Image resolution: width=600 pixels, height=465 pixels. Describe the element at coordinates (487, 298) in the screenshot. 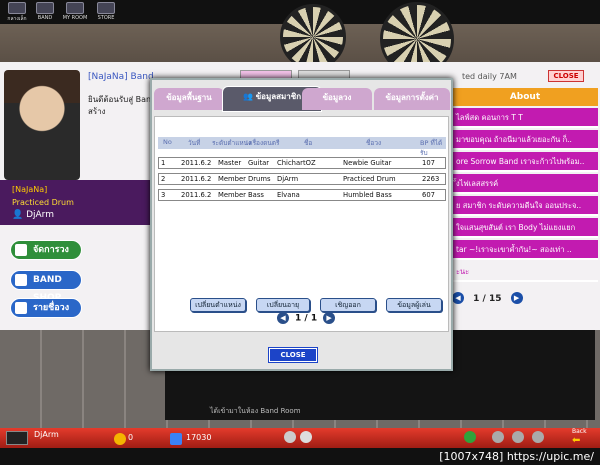

I see `news-pager: ◀ 1 / 15 ▶` at that location.